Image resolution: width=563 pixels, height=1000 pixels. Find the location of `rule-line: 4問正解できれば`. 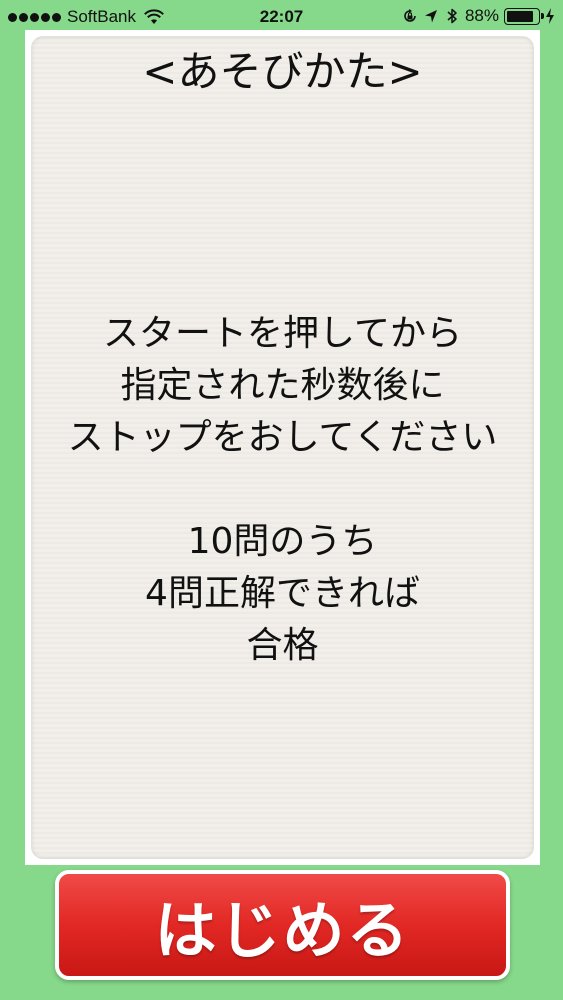

rule-line: 4問正解できれば is located at coordinates (282, 593).